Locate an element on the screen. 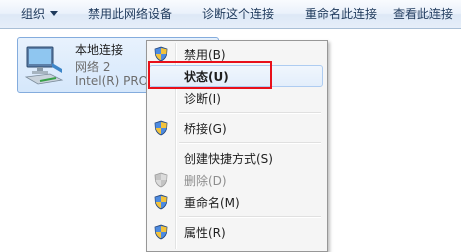 Image resolution: width=461 pixels, height=252 pixels. menu-item-create-shortcut: 创建快捷方式(S) is located at coordinates (236, 158).